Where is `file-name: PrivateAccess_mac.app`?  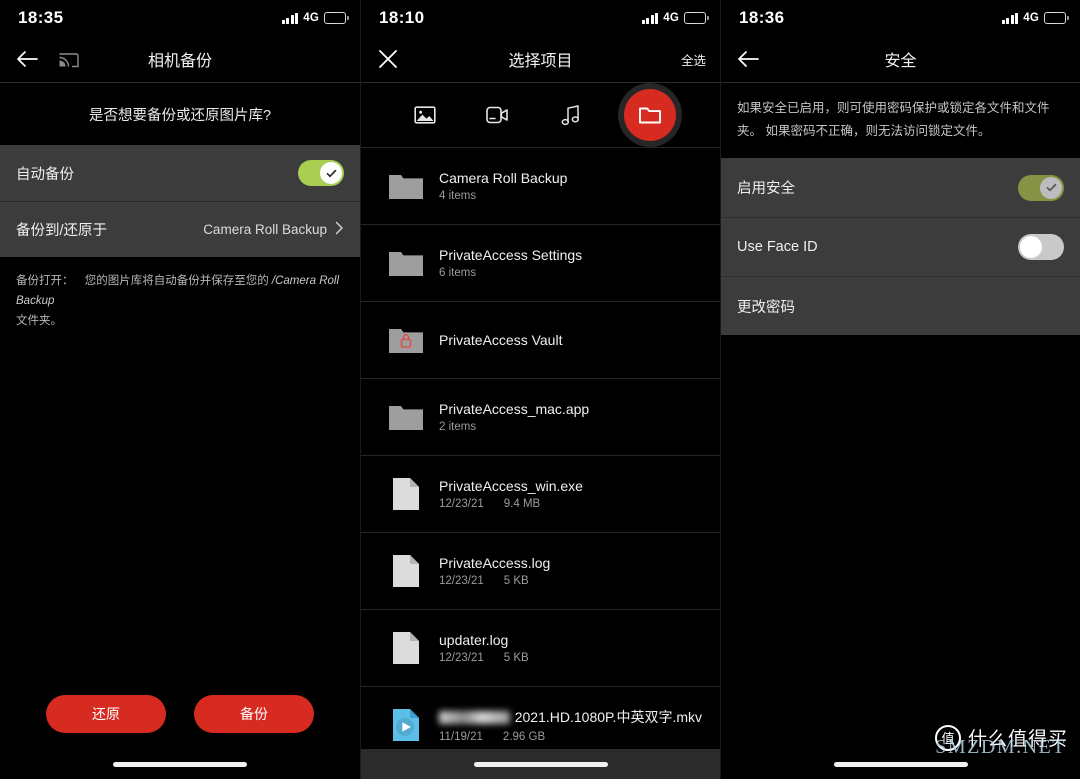
file-name: PrivateAccess_mac.app is located at coordinates (514, 409).